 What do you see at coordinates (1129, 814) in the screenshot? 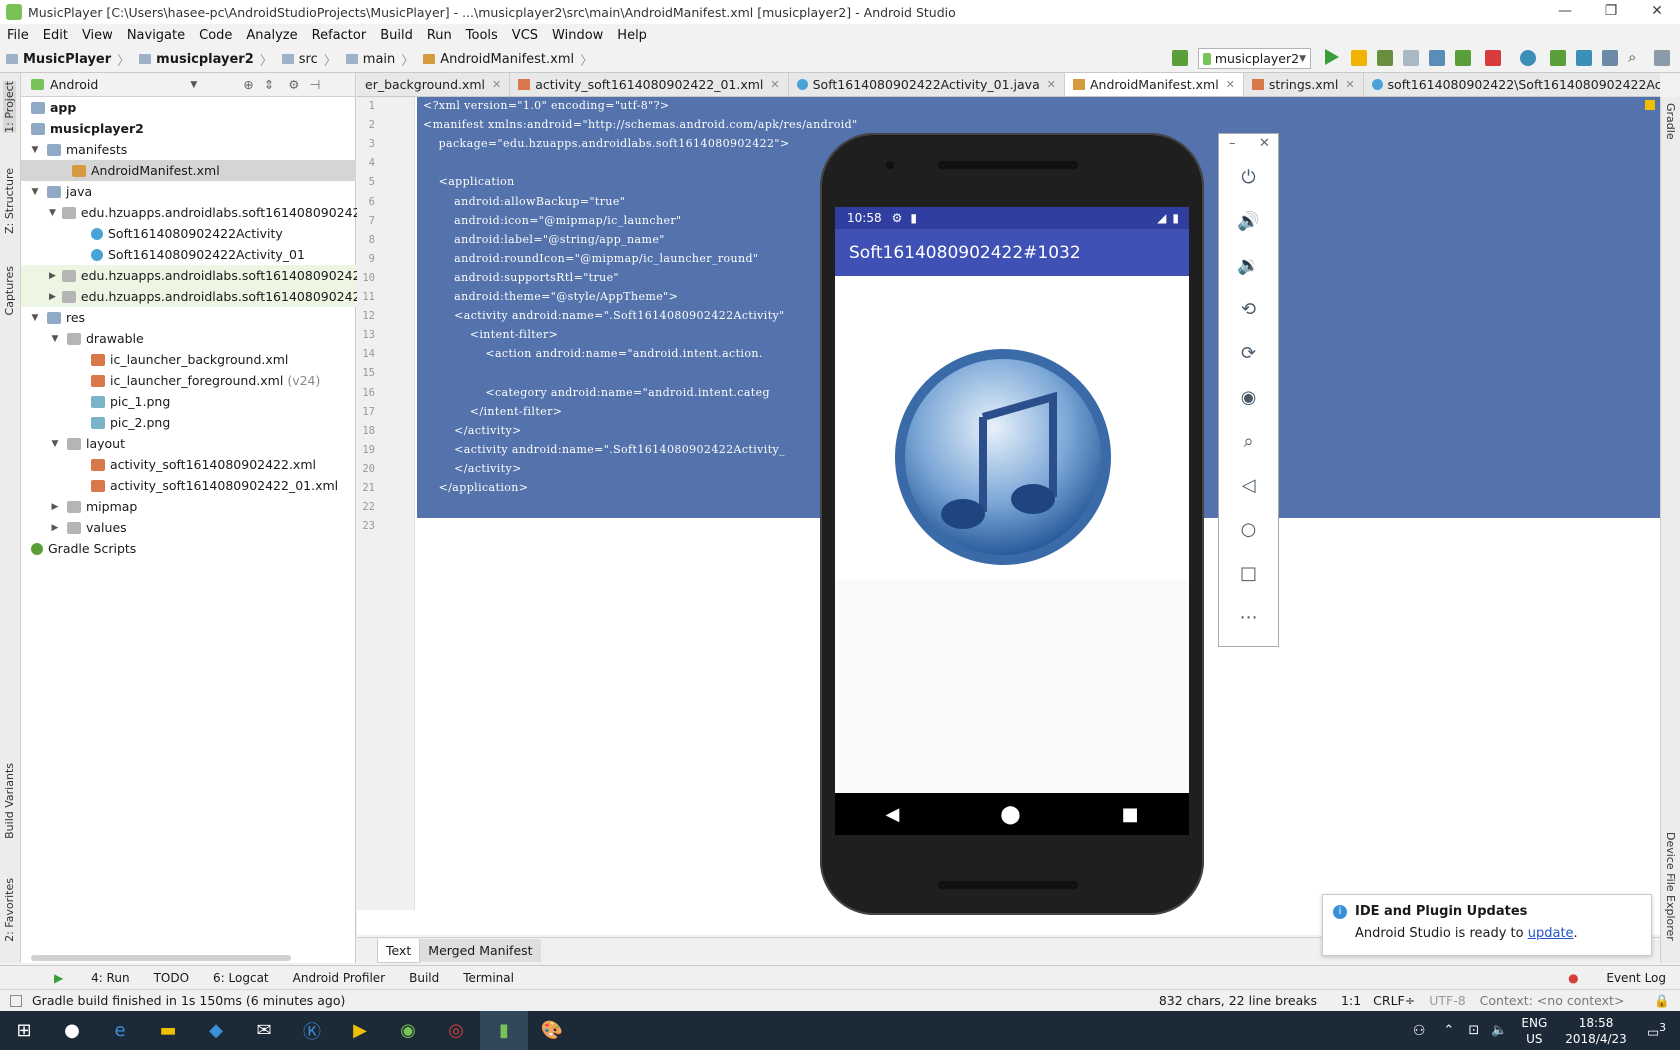
I see `nav-overview-button: ■` at bounding box center [1129, 814].